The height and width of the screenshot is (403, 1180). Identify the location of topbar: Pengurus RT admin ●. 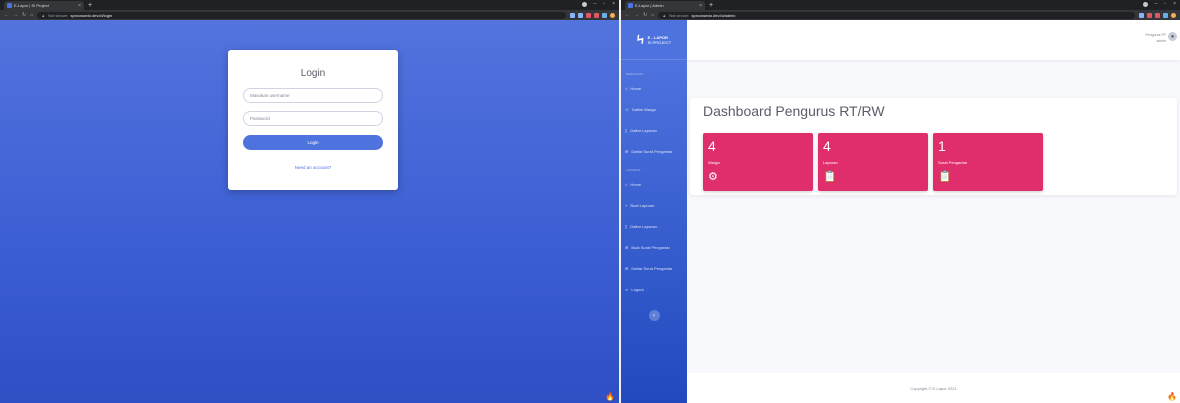
(933, 40).